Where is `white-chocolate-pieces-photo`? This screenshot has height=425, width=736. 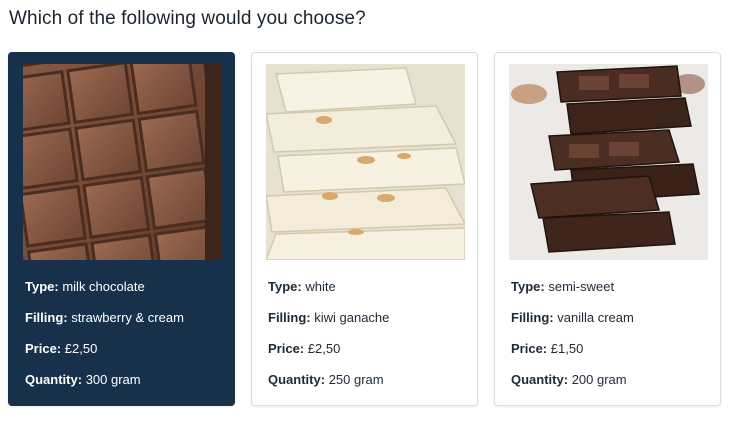
white-chocolate-pieces-photo is located at coordinates (365, 162).